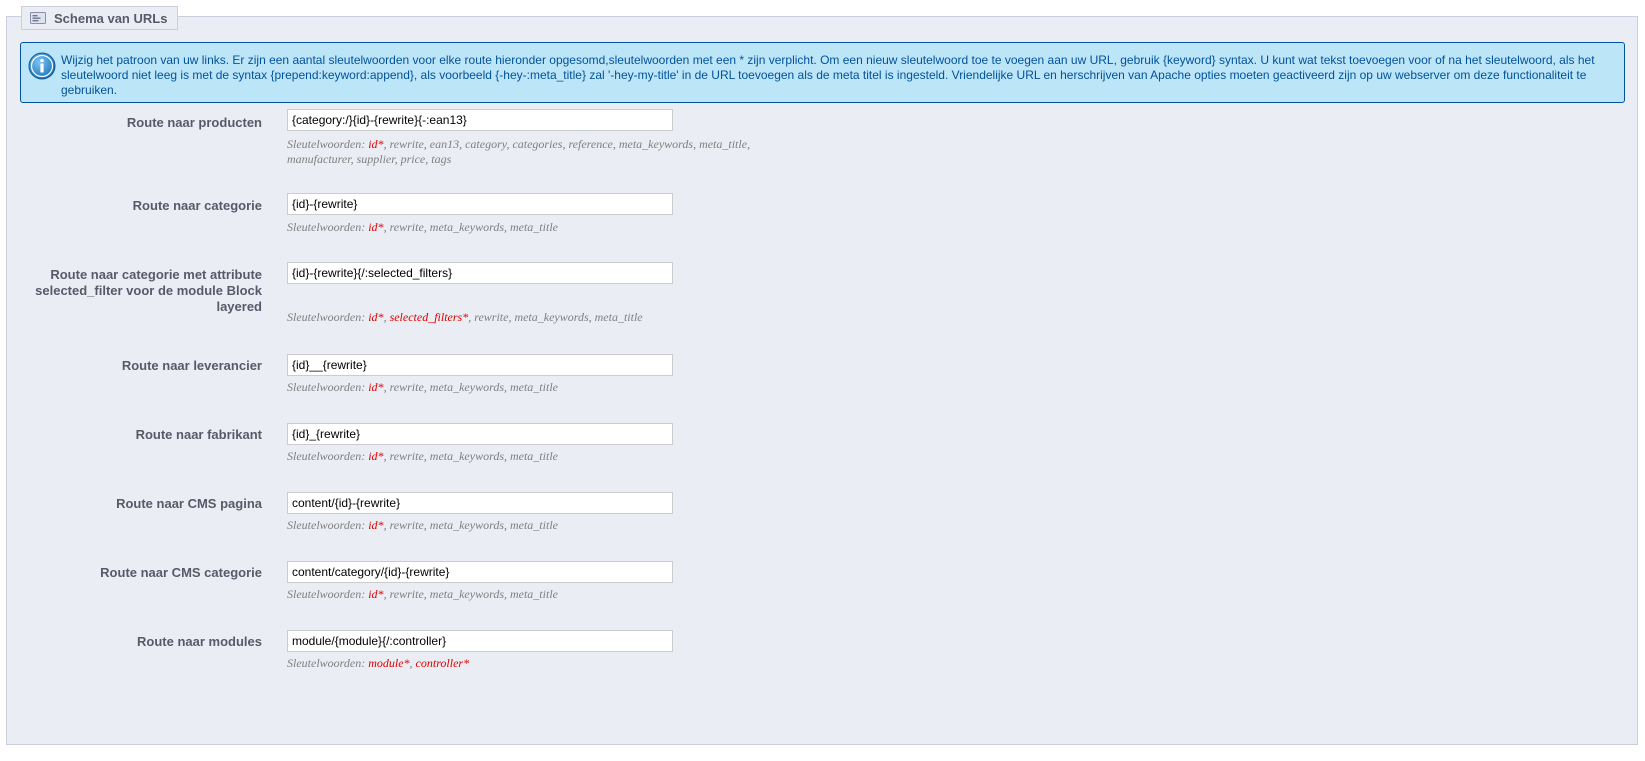  What do you see at coordinates (441, 159) in the screenshot?
I see `keyword: tags` at bounding box center [441, 159].